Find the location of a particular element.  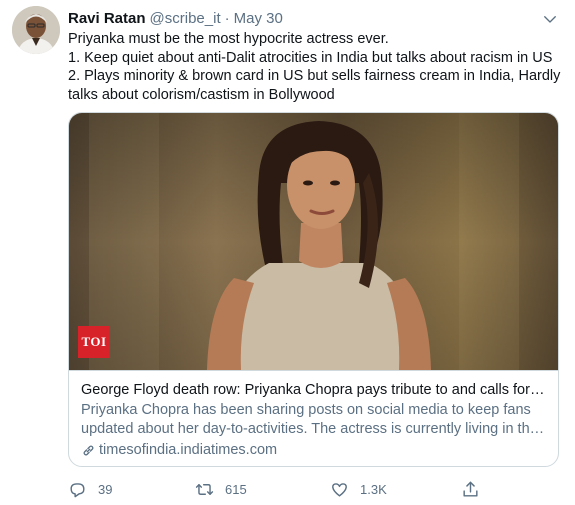

avatar is located at coordinates (36, 30).